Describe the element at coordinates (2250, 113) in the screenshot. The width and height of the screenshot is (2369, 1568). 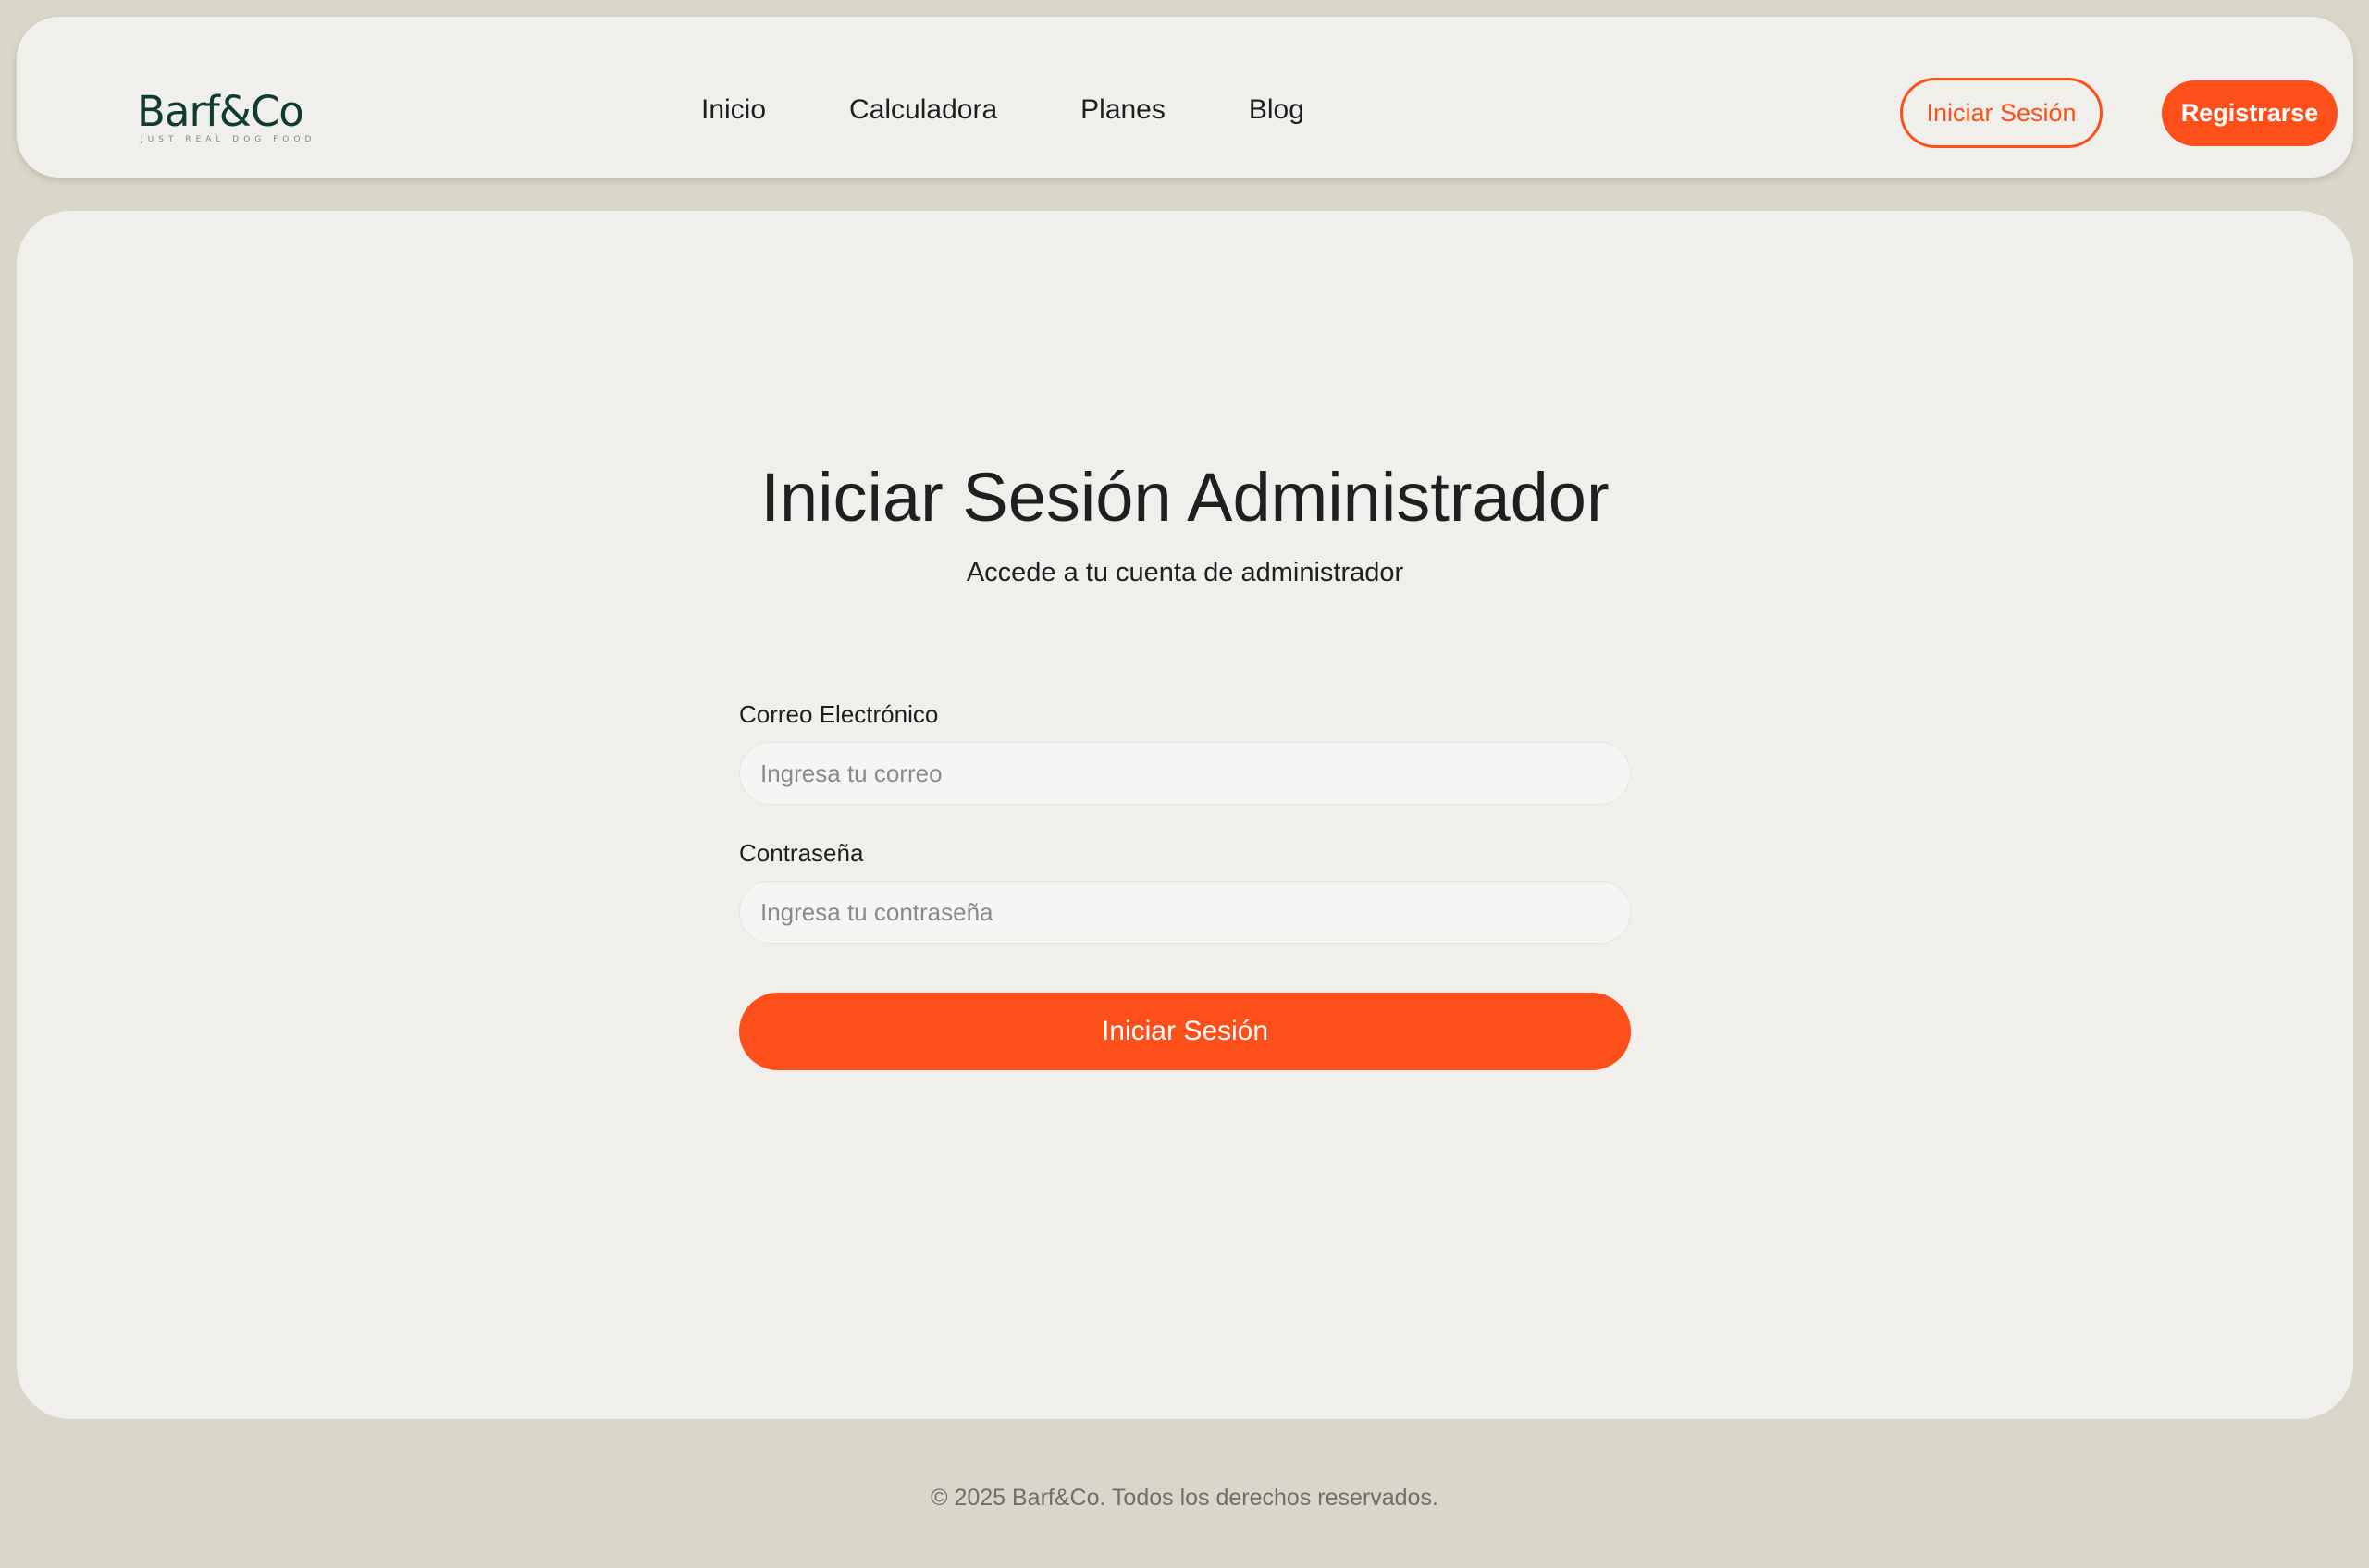
I see `register-button: Registrarse` at that location.